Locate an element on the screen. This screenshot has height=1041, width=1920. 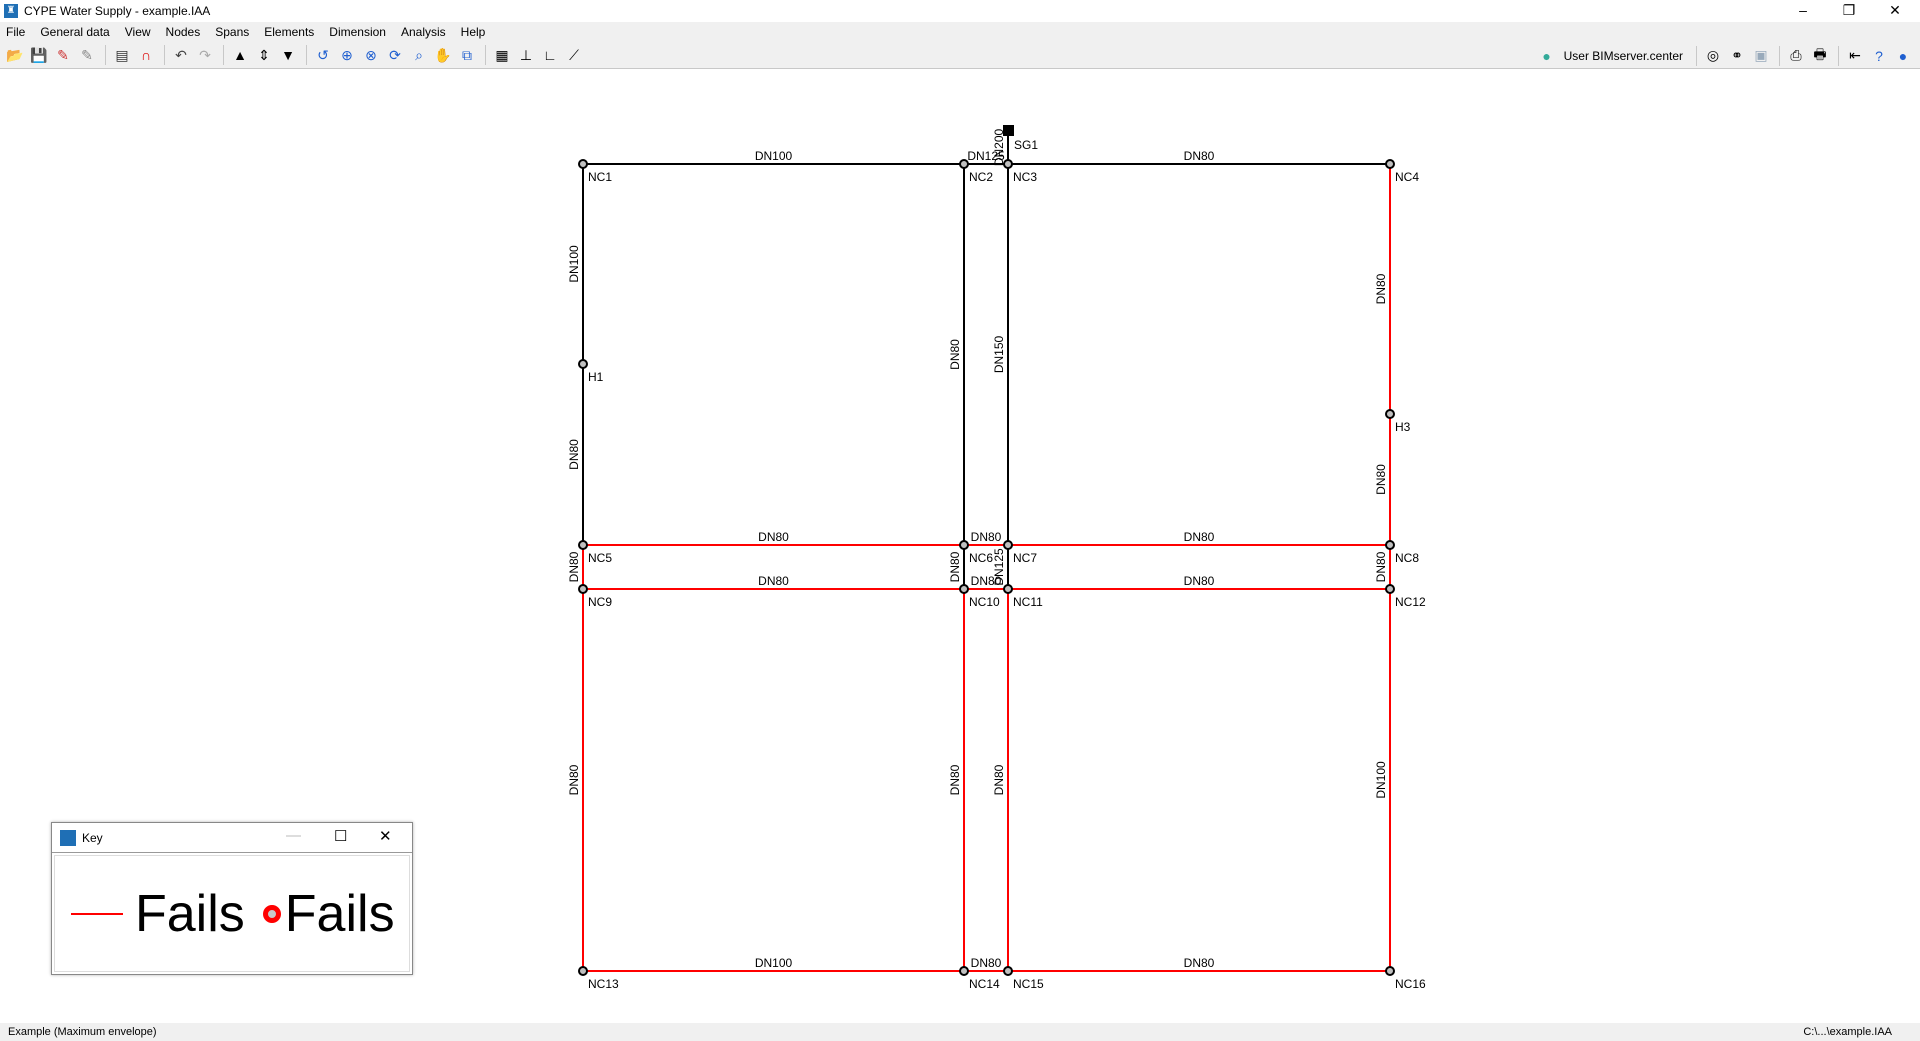
print-icon: ⎙ is located at coordinates (1796, 56).